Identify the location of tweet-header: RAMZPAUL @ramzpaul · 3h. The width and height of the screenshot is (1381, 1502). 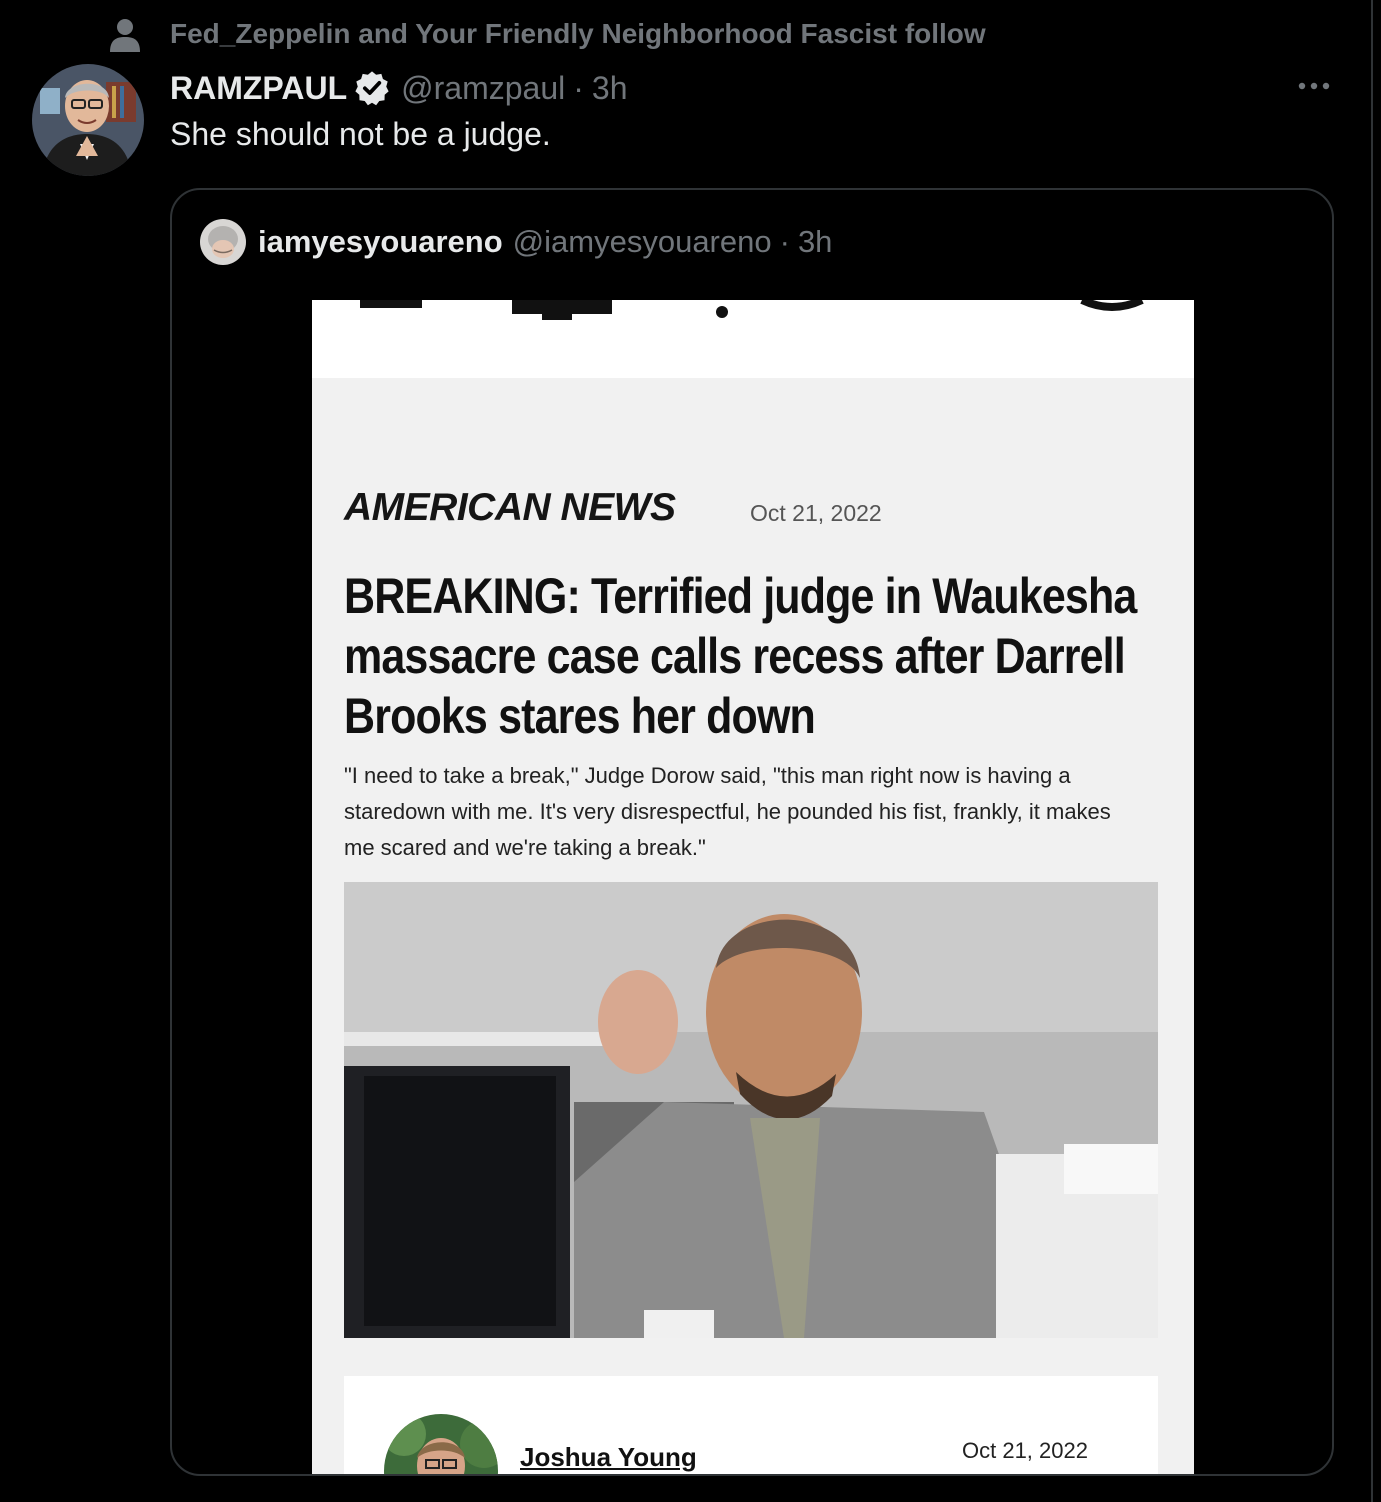
(399, 88).